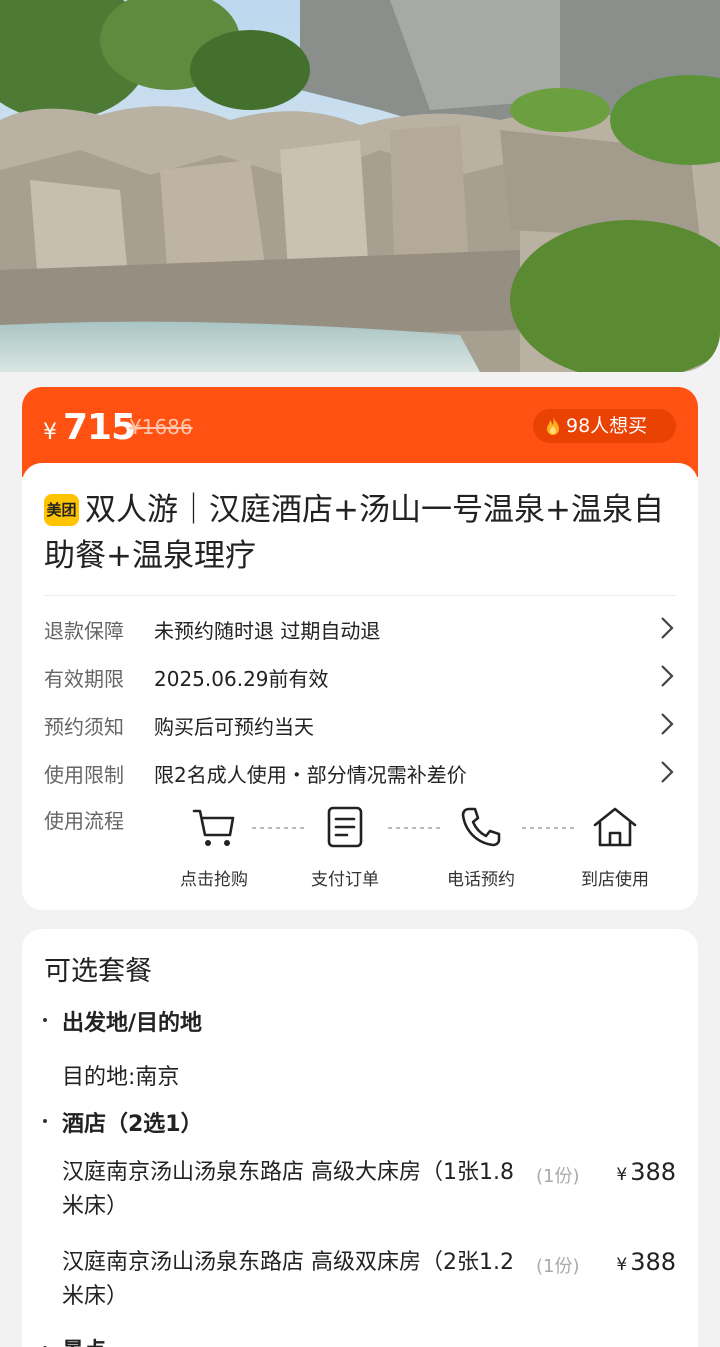  What do you see at coordinates (84, 775) in the screenshot?
I see `row-label: 使用限制` at bounding box center [84, 775].